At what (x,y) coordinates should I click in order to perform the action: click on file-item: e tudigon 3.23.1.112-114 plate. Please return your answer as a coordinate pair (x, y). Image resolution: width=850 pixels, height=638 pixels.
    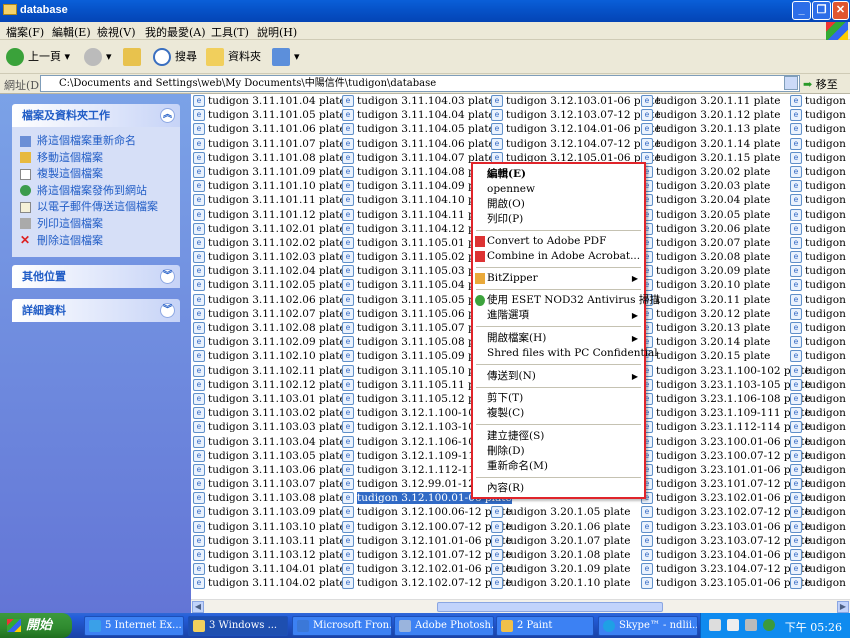
    Looking at the image, I should click on (725, 427).